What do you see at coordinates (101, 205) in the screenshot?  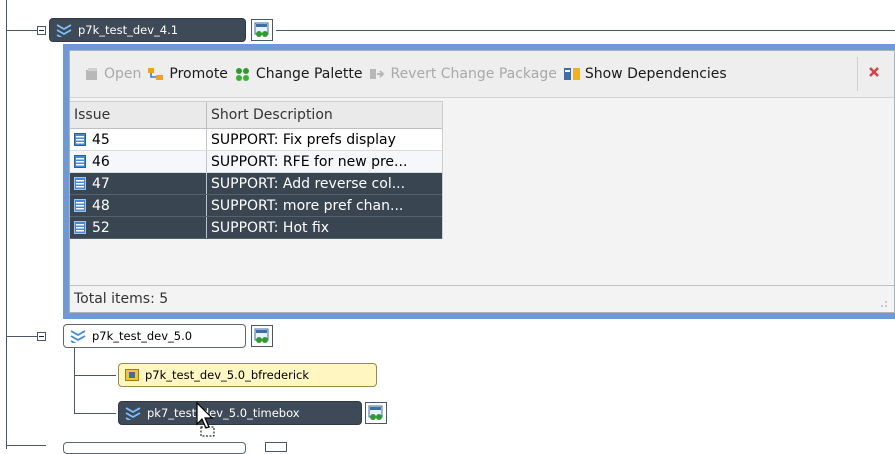 I see `issue-id: 48` at bounding box center [101, 205].